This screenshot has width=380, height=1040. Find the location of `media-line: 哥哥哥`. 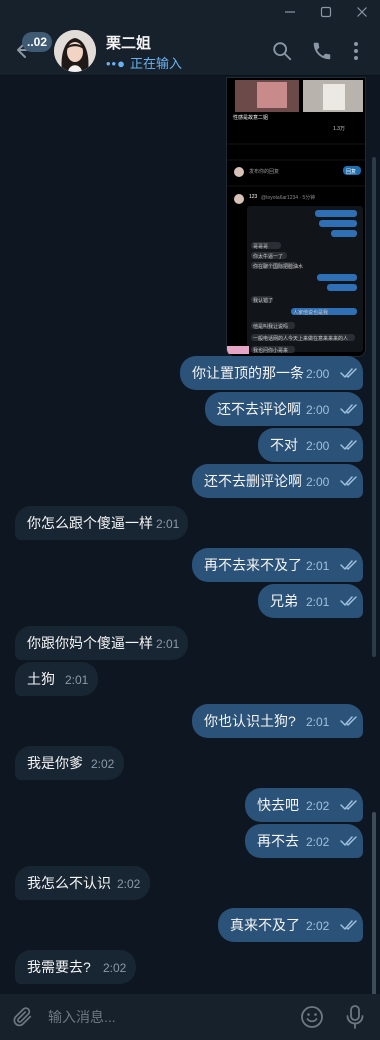

media-line: 哥哥哥 is located at coordinates (261, 247).